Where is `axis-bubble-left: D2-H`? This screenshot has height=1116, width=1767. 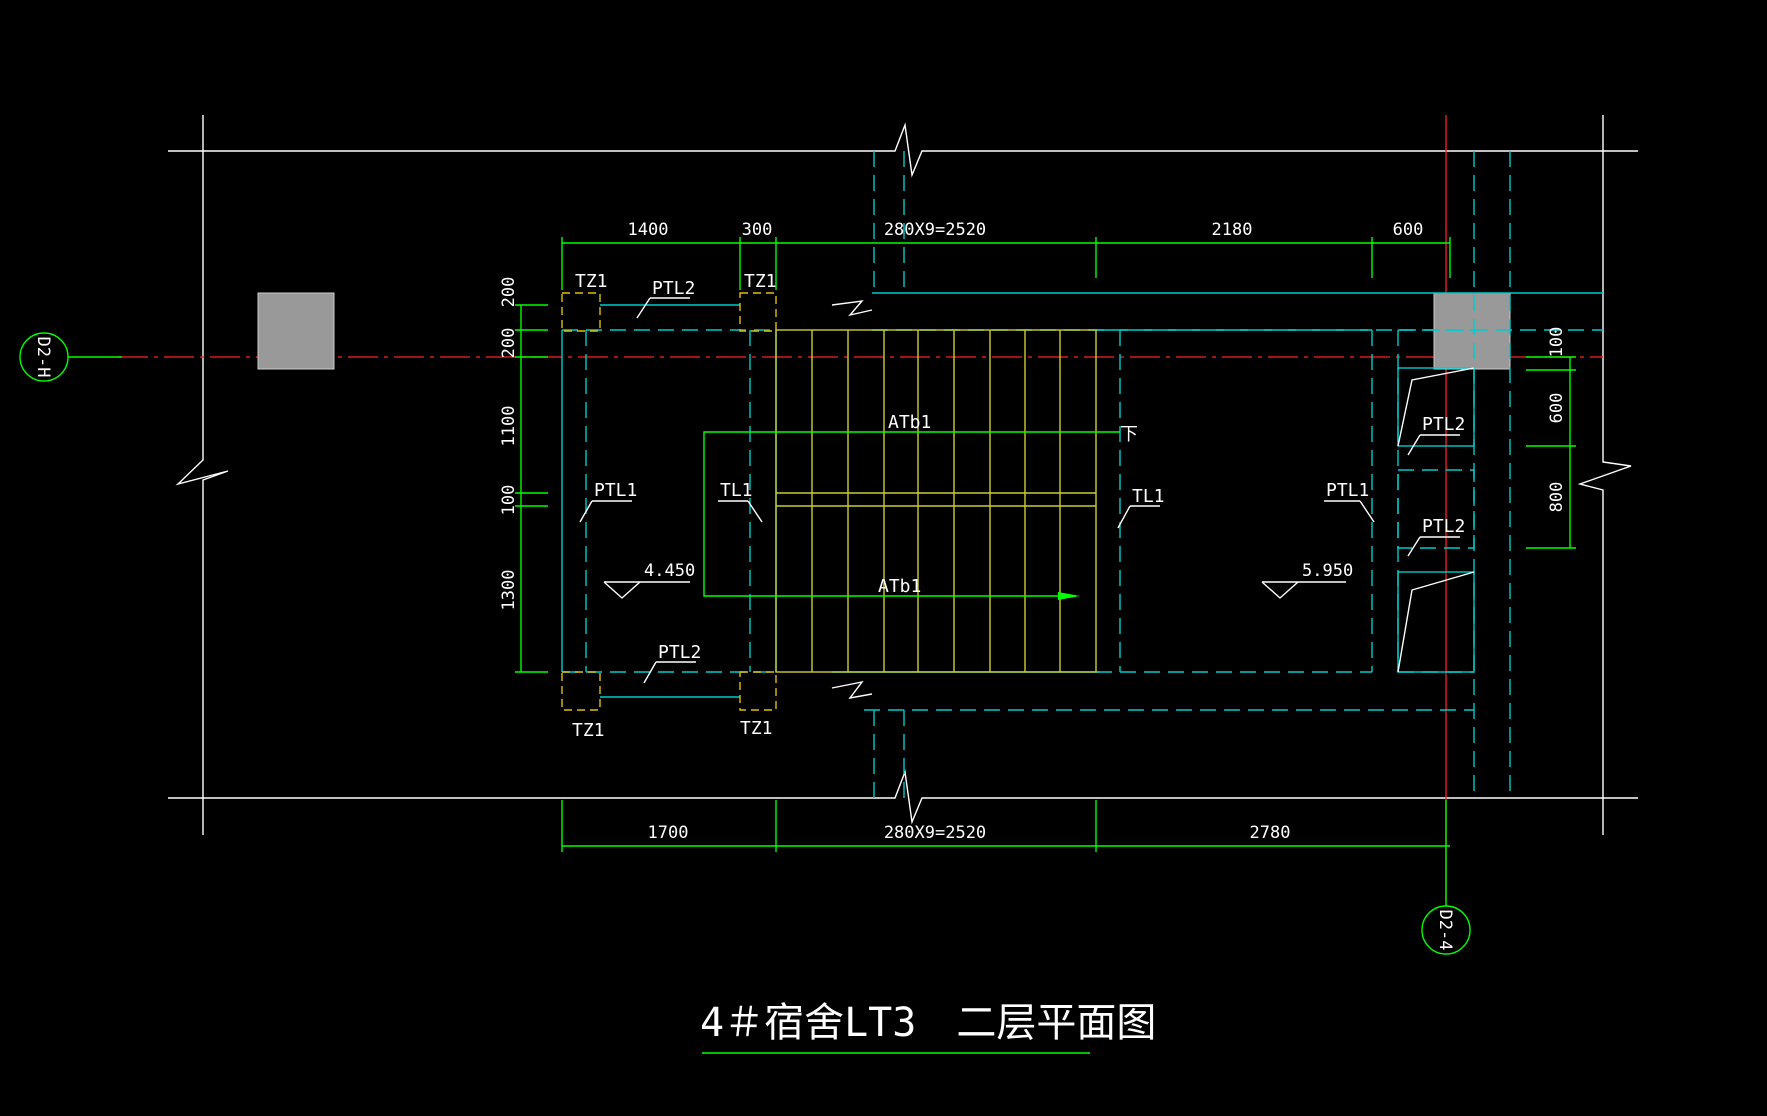
axis-bubble-left: D2-H is located at coordinates (70, 357).